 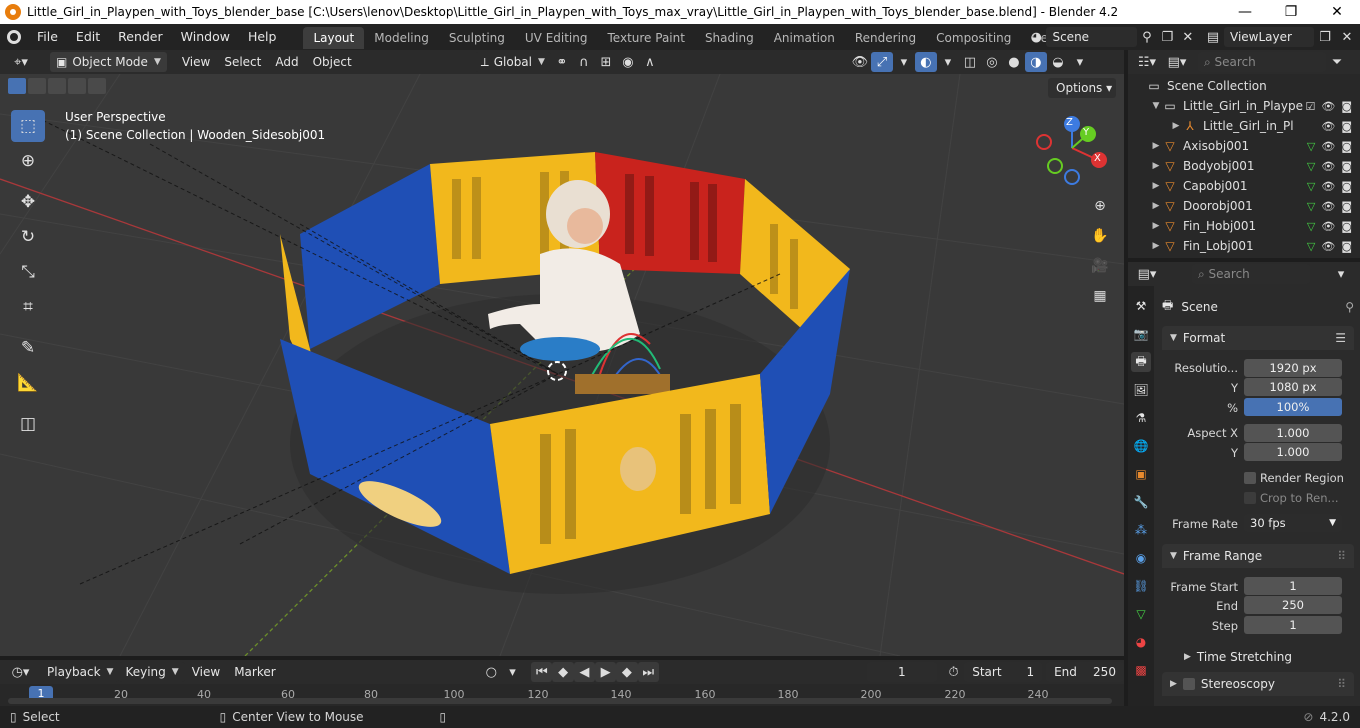 I want to click on tool-tab-icon: ⚒, so click(x=1141, y=306).